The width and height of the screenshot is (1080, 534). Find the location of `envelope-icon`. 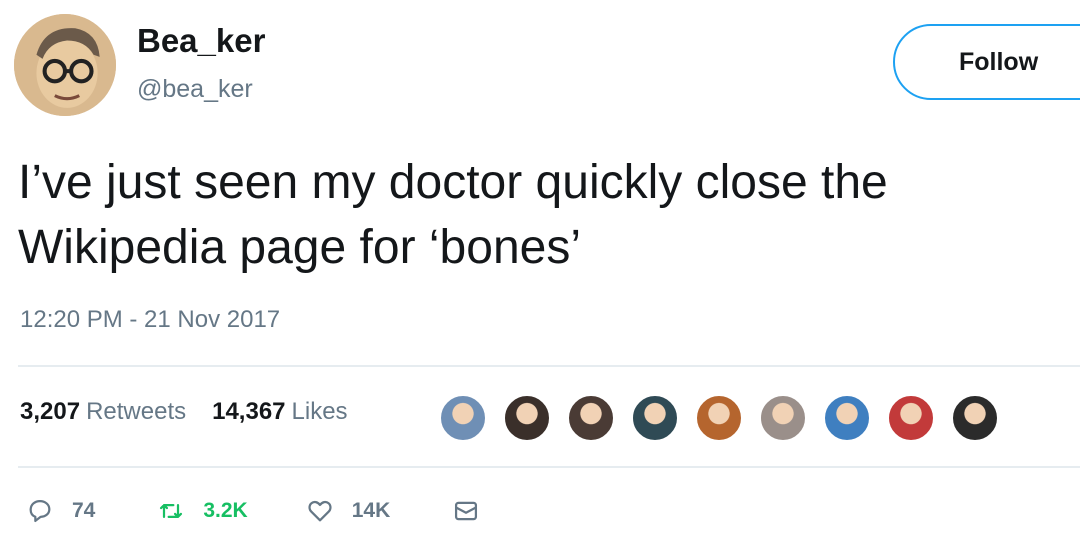

envelope-icon is located at coordinates (466, 511).